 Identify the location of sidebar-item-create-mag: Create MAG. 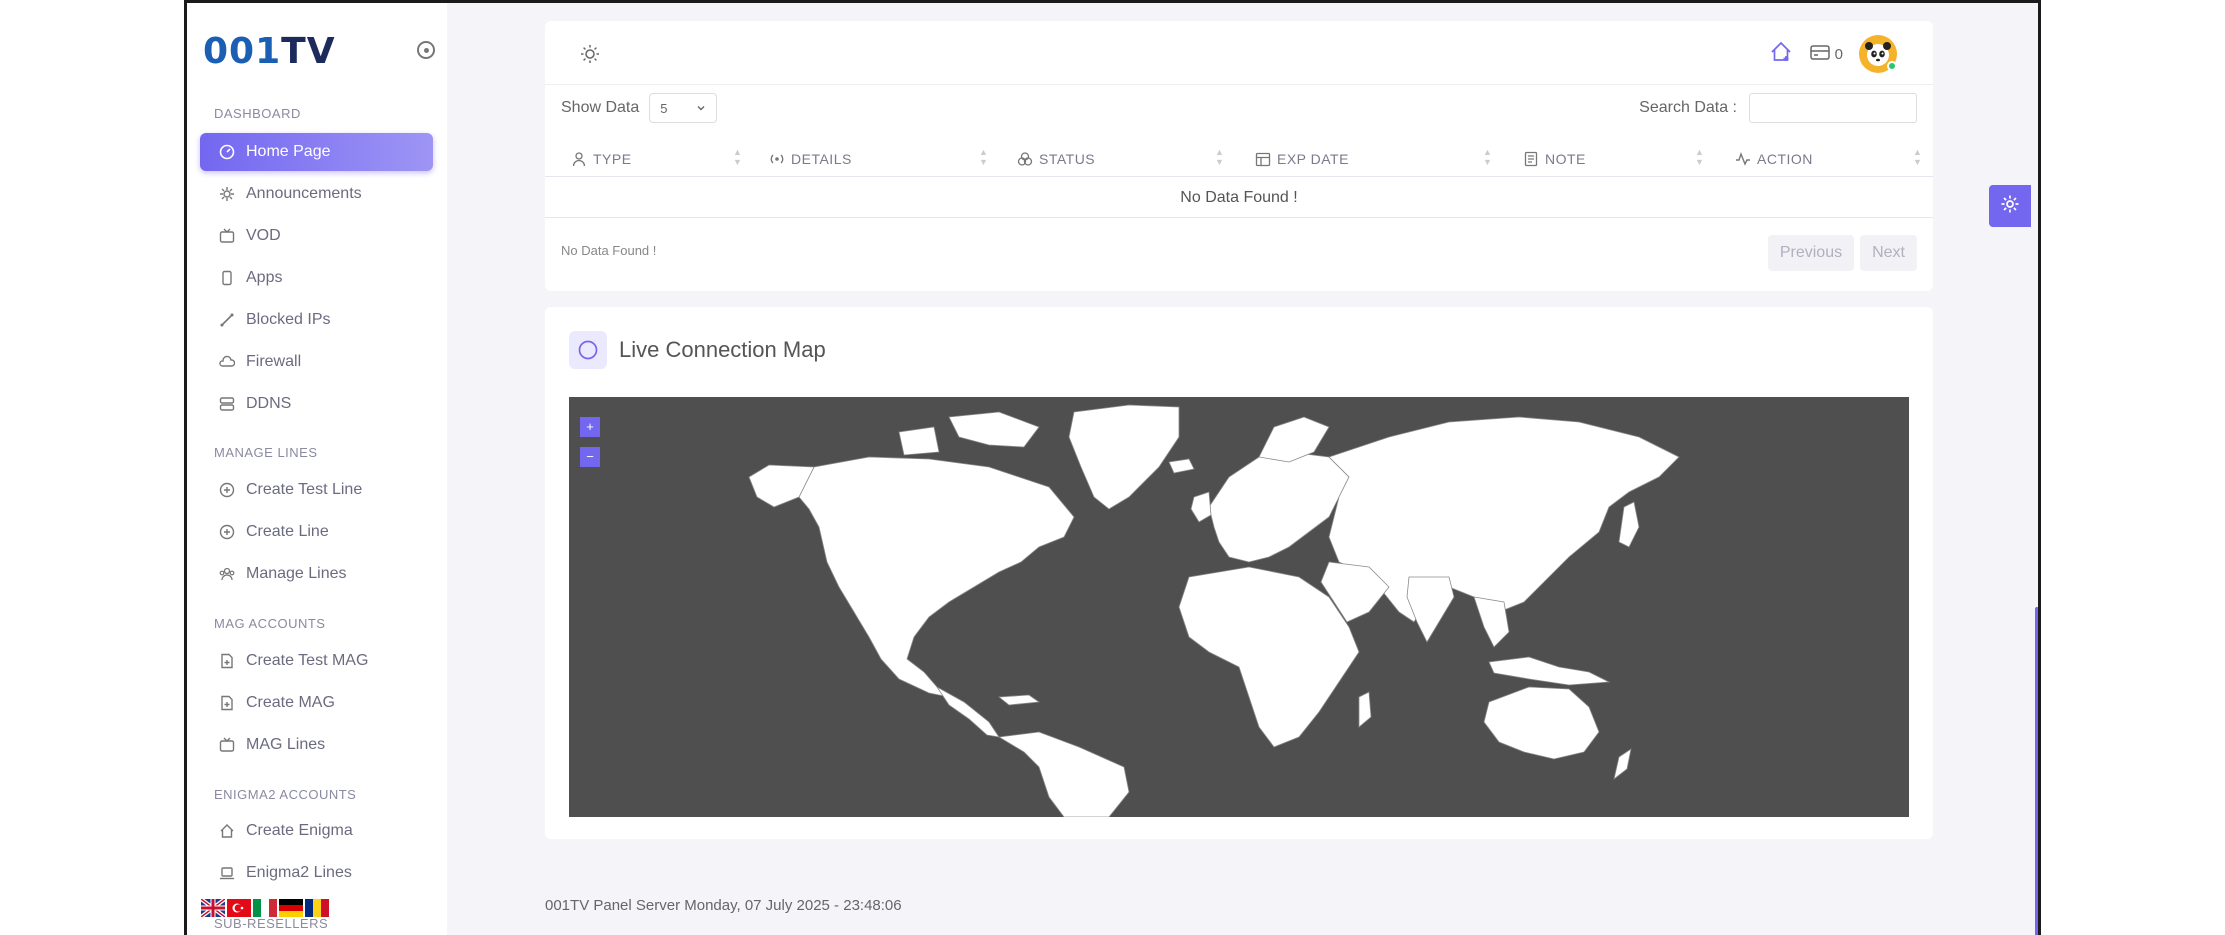
(316, 703).